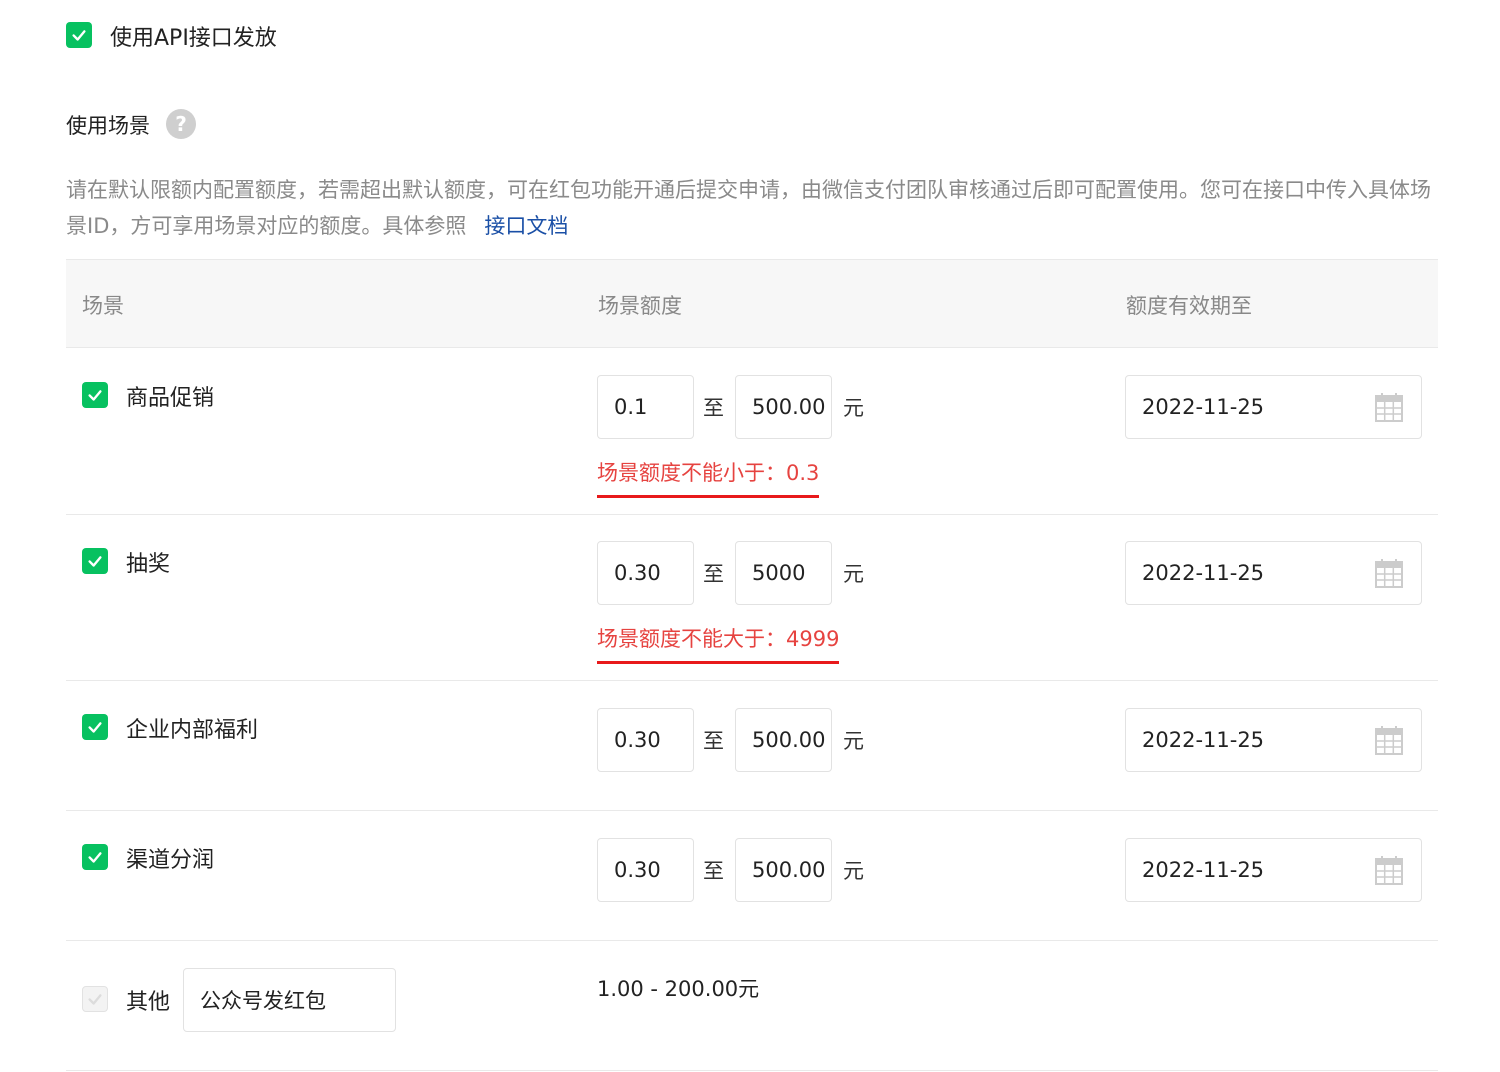  I want to click on api-doc-link: 接口文档, so click(526, 226).